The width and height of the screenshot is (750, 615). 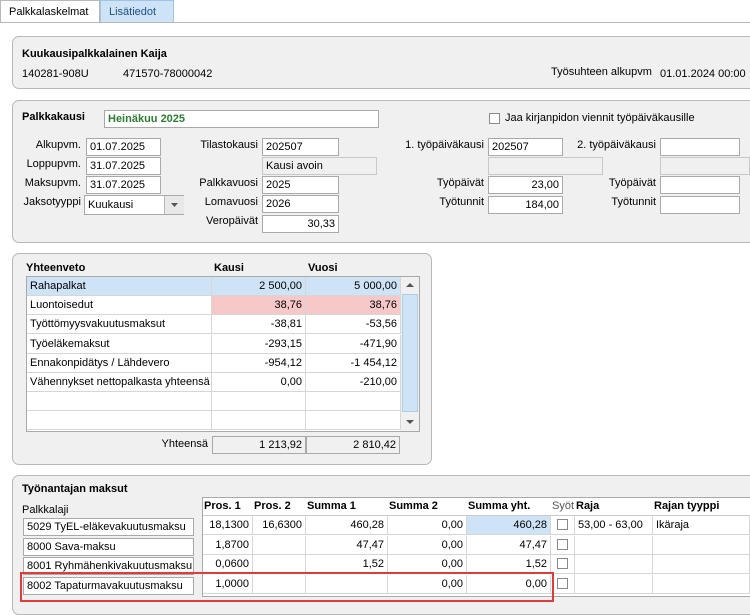 I want to click on employer-header-5: Summa yht., so click(x=499, y=506).